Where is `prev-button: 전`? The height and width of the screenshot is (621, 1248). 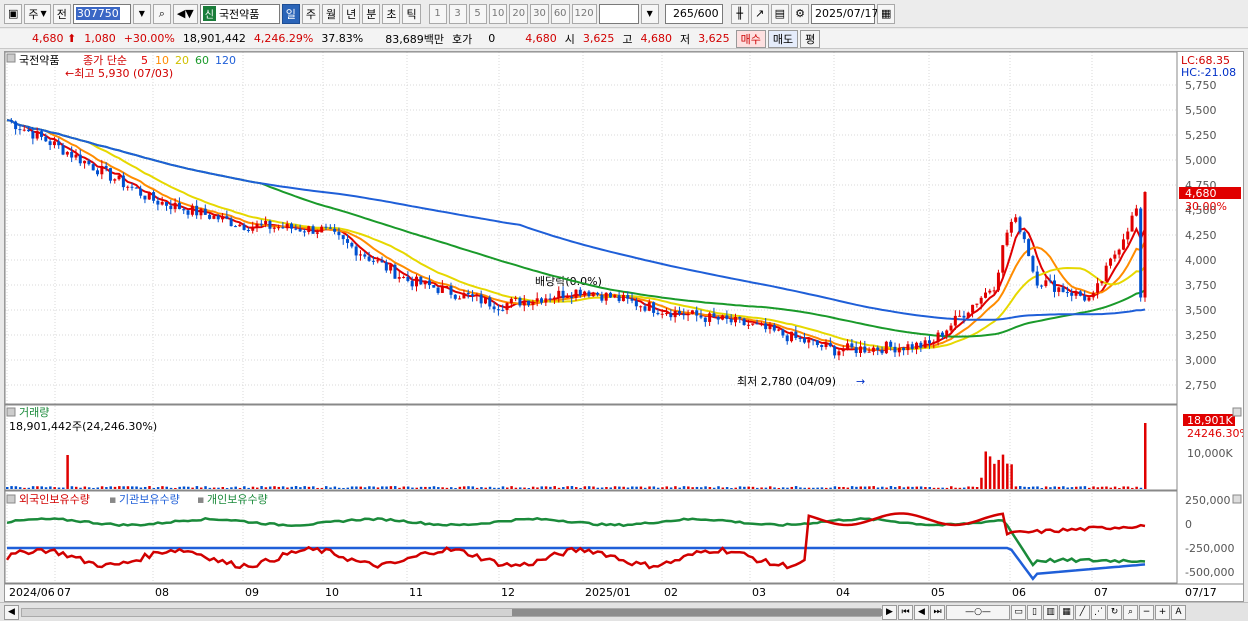
prev-button: 전 is located at coordinates (61, 13).